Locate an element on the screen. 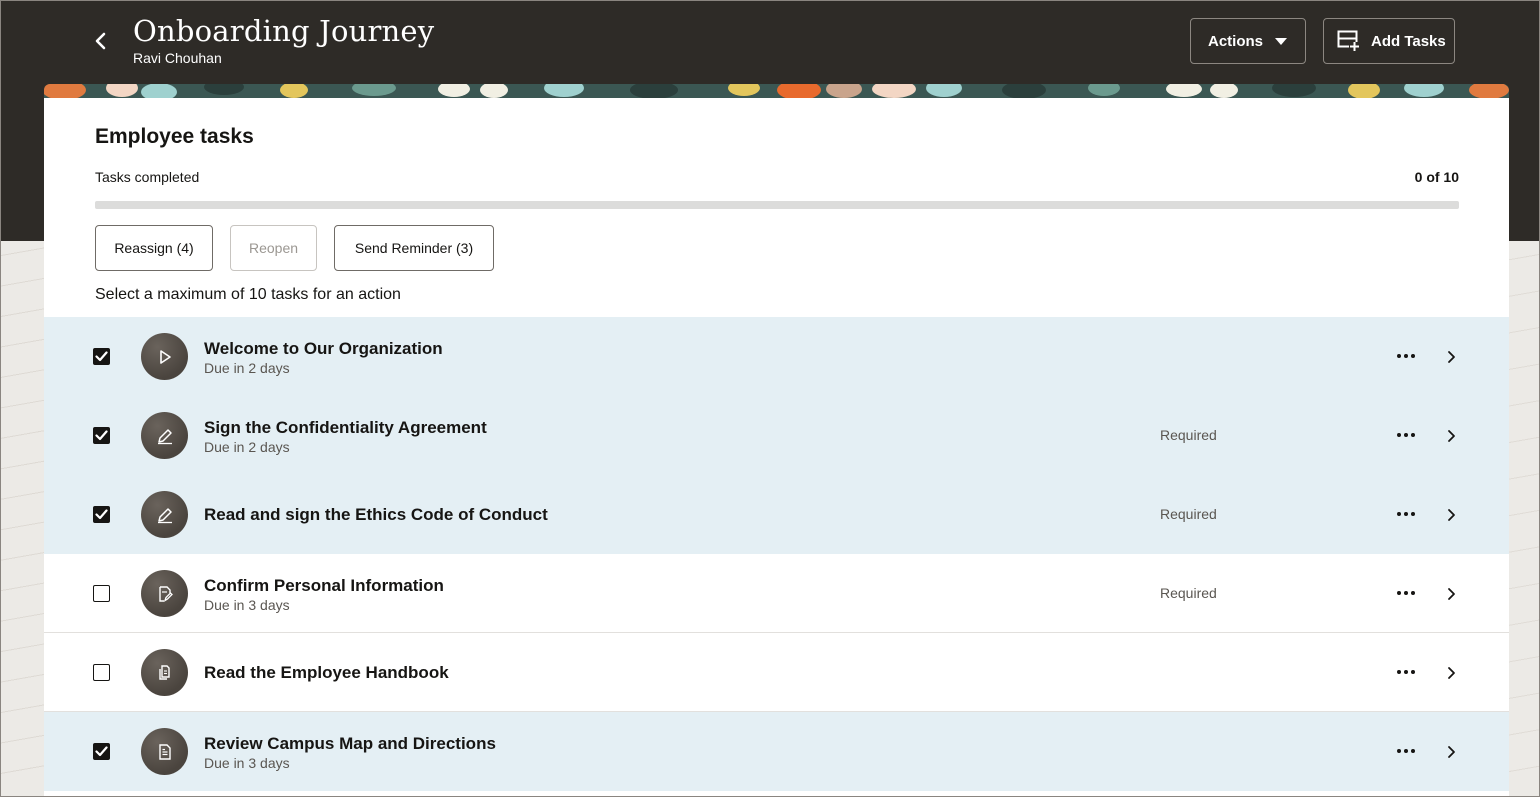 This screenshot has width=1540, height=797. actions-button-label: Actions is located at coordinates (1236, 41).